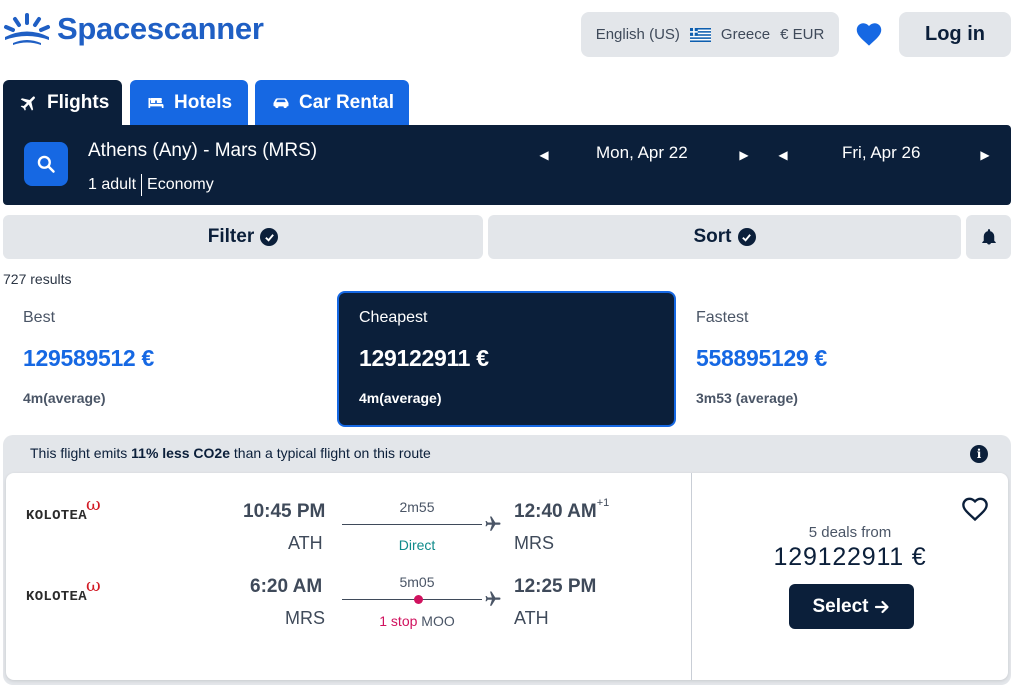  What do you see at coordinates (534, 543) in the screenshot?
I see `outbound-arrival-code: MRS` at bounding box center [534, 543].